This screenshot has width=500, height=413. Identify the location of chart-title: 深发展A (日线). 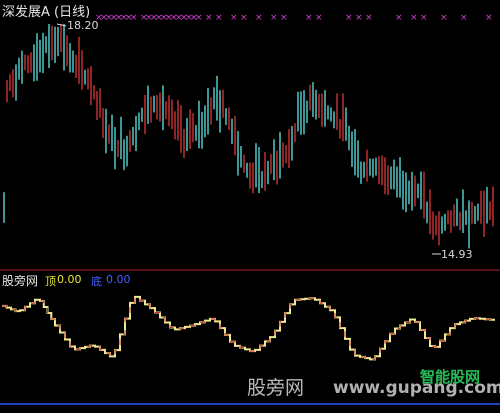
(46, 12).